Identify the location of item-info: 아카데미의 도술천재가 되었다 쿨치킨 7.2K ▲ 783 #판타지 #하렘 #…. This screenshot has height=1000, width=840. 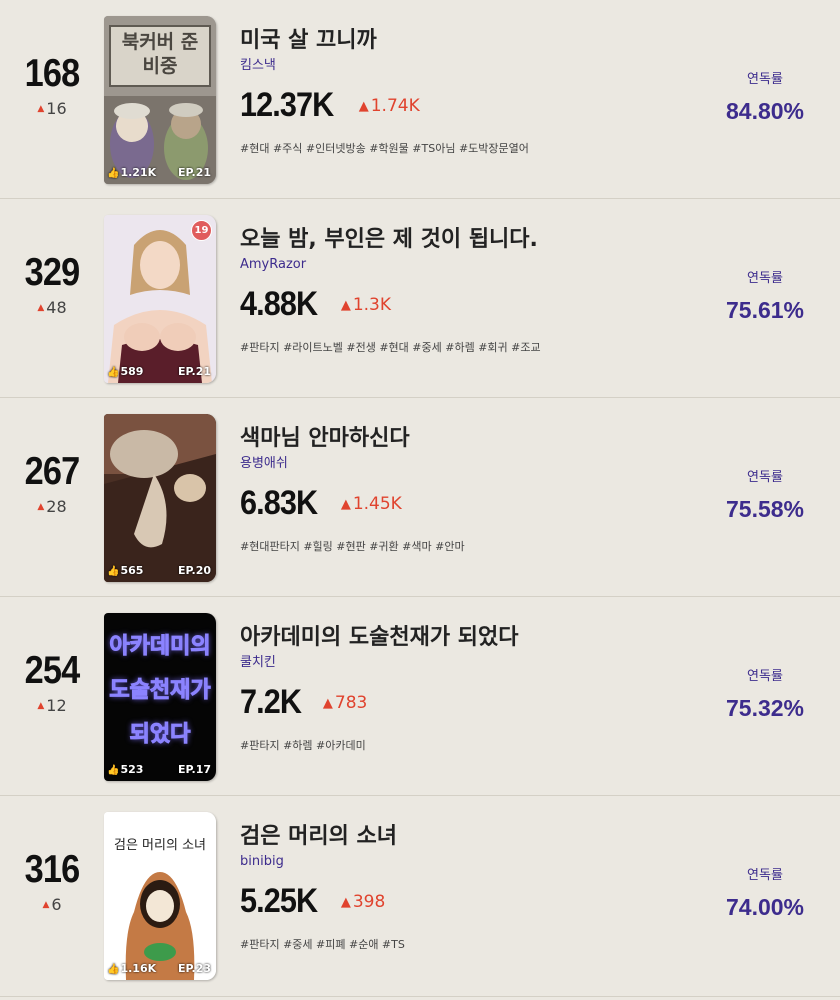
(475, 688).